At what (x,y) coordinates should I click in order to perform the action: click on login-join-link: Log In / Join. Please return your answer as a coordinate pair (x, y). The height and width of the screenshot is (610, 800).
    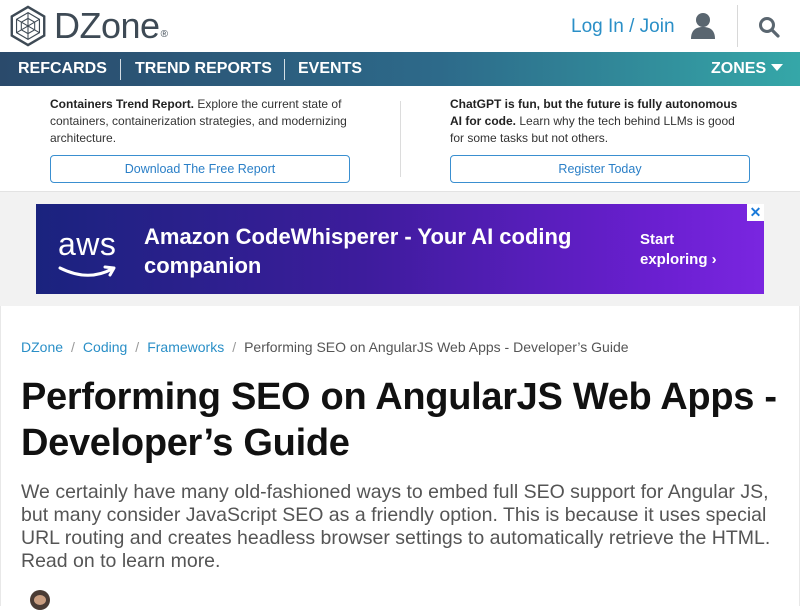
    Looking at the image, I should click on (623, 27).